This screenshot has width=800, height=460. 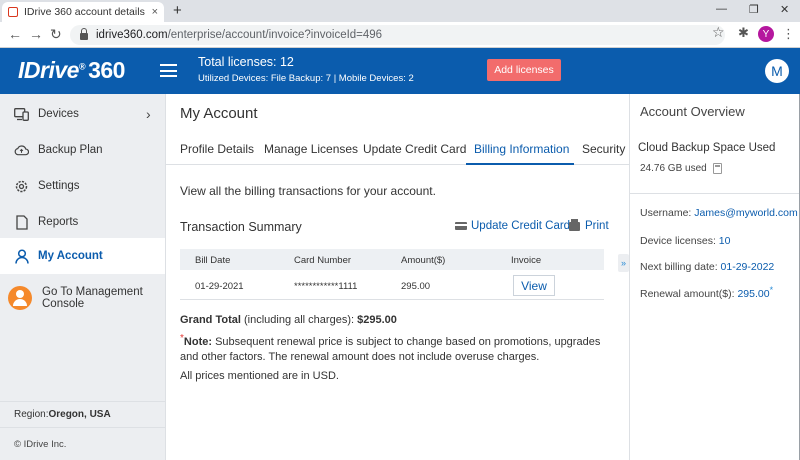 I want to click on sidebar-item-reports: Reports, so click(x=82, y=222).